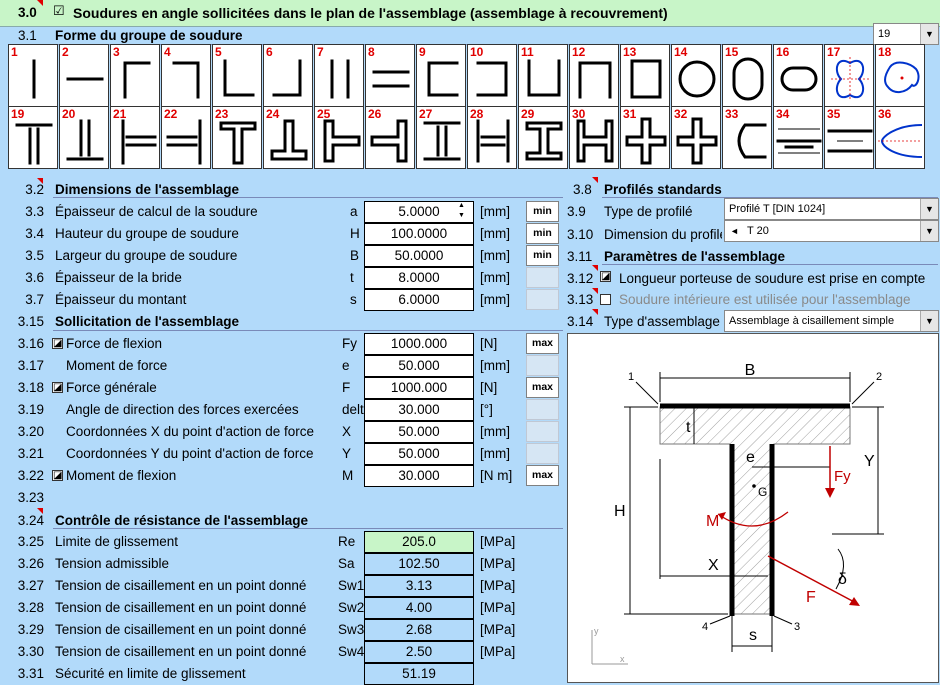 The height and width of the screenshot is (685, 940). I want to click on button-label: max, so click(542, 387).